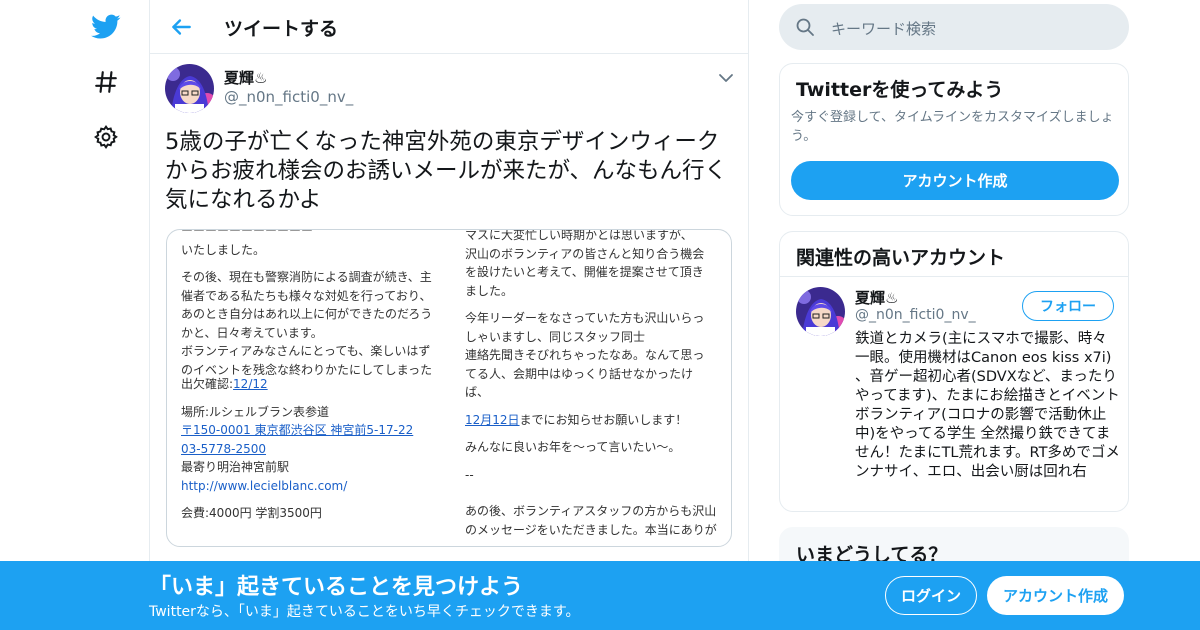 This screenshot has width=1200, height=630. Describe the element at coordinates (189, 88) in the screenshot. I see `author-avatar` at that location.